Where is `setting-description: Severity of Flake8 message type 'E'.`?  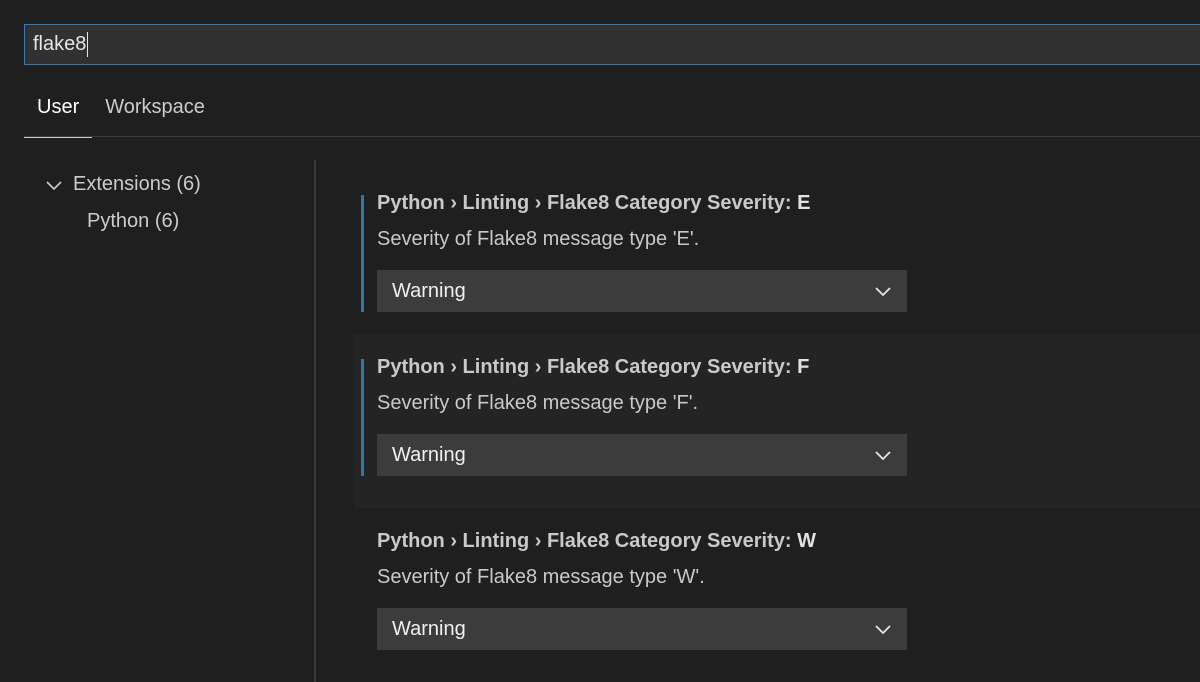
setting-description: Severity of Flake8 message type 'E'. is located at coordinates (538, 239).